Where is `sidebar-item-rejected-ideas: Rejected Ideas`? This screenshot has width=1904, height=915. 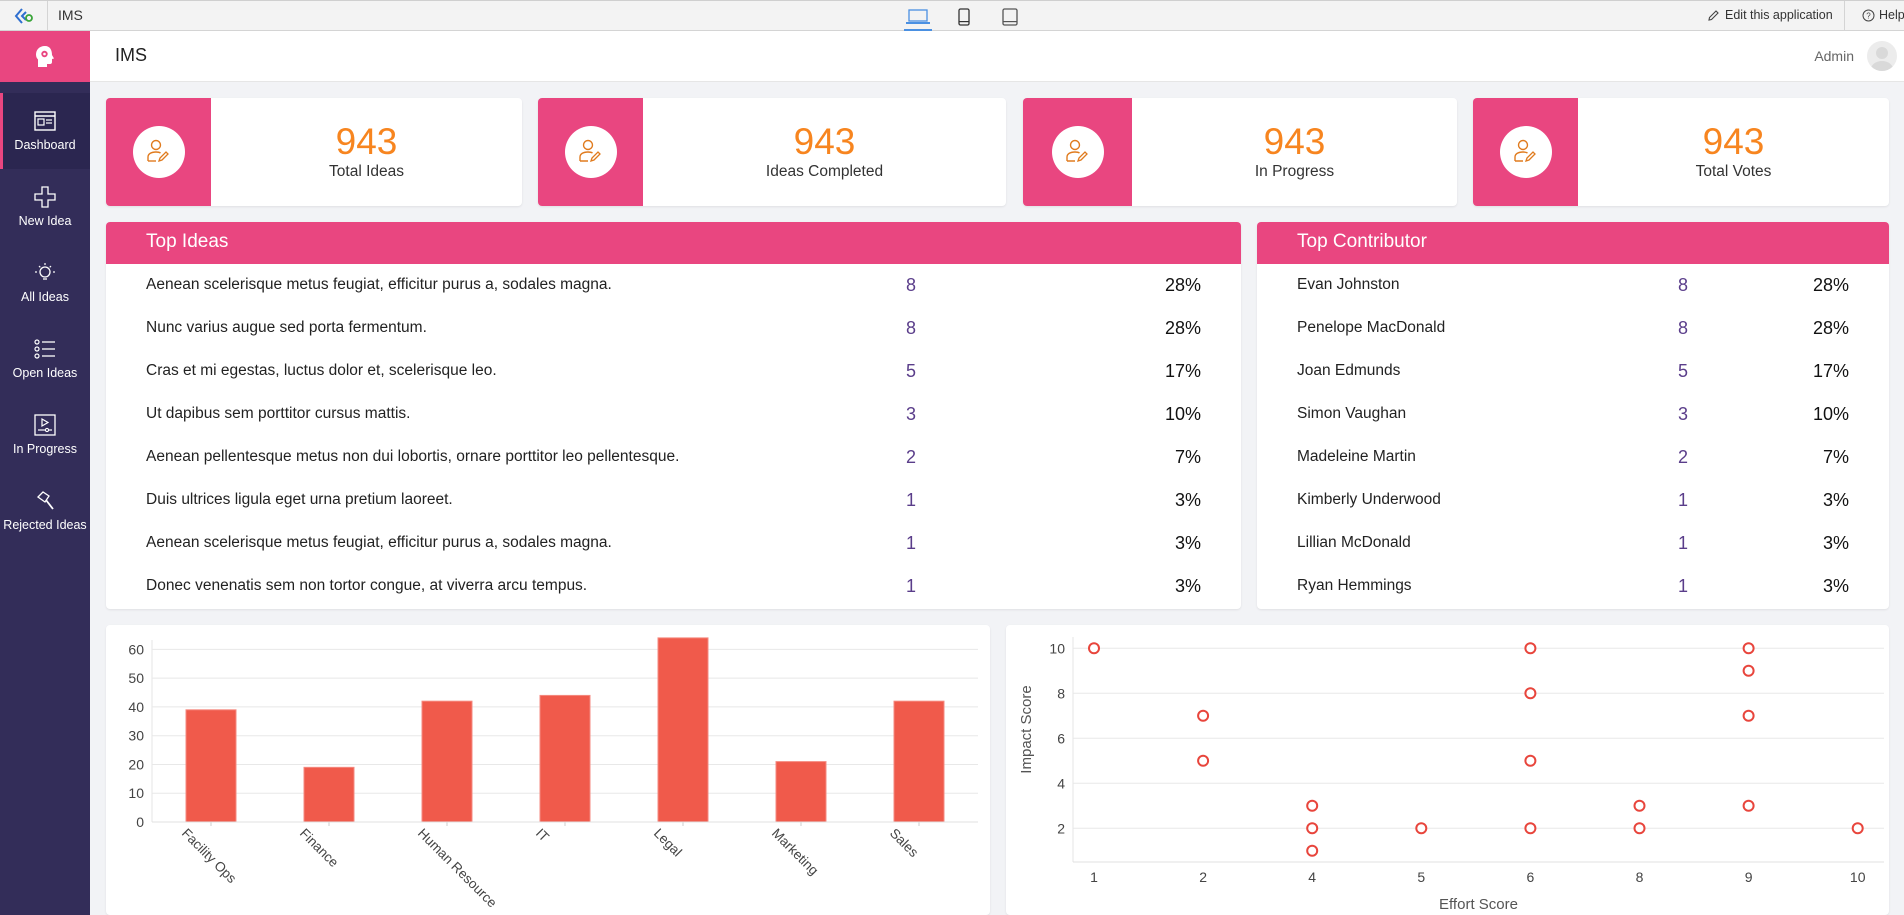
sidebar-item-rejected-ideas: Rejected Ideas is located at coordinates (45, 511).